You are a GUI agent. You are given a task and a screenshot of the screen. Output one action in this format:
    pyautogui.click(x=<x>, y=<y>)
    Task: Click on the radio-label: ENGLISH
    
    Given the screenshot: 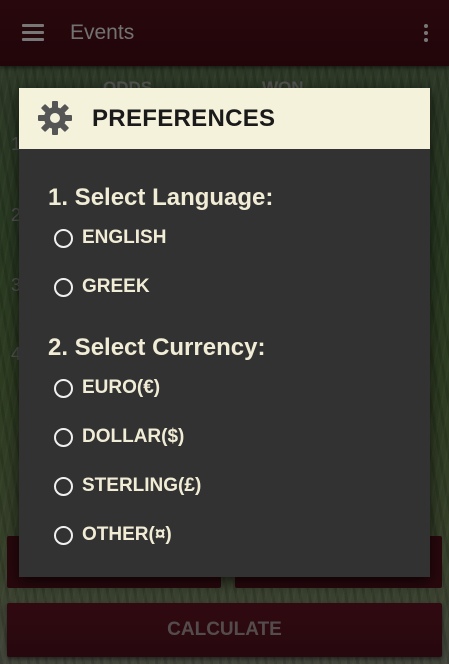 What is the action you would take?
    pyautogui.click(x=124, y=237)
    